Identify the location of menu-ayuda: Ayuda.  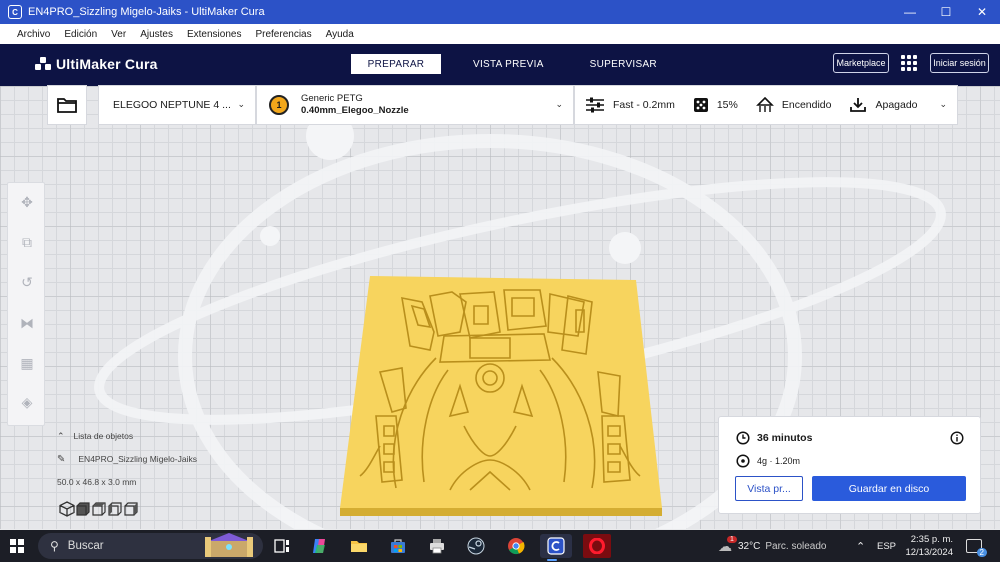
(340, 34).